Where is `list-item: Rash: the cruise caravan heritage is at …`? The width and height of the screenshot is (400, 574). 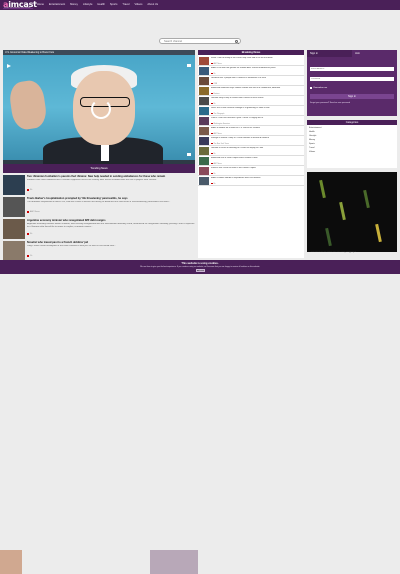
list-item: Rash: the cruise caravan heritage is at … is located at coordinates (251, 111).